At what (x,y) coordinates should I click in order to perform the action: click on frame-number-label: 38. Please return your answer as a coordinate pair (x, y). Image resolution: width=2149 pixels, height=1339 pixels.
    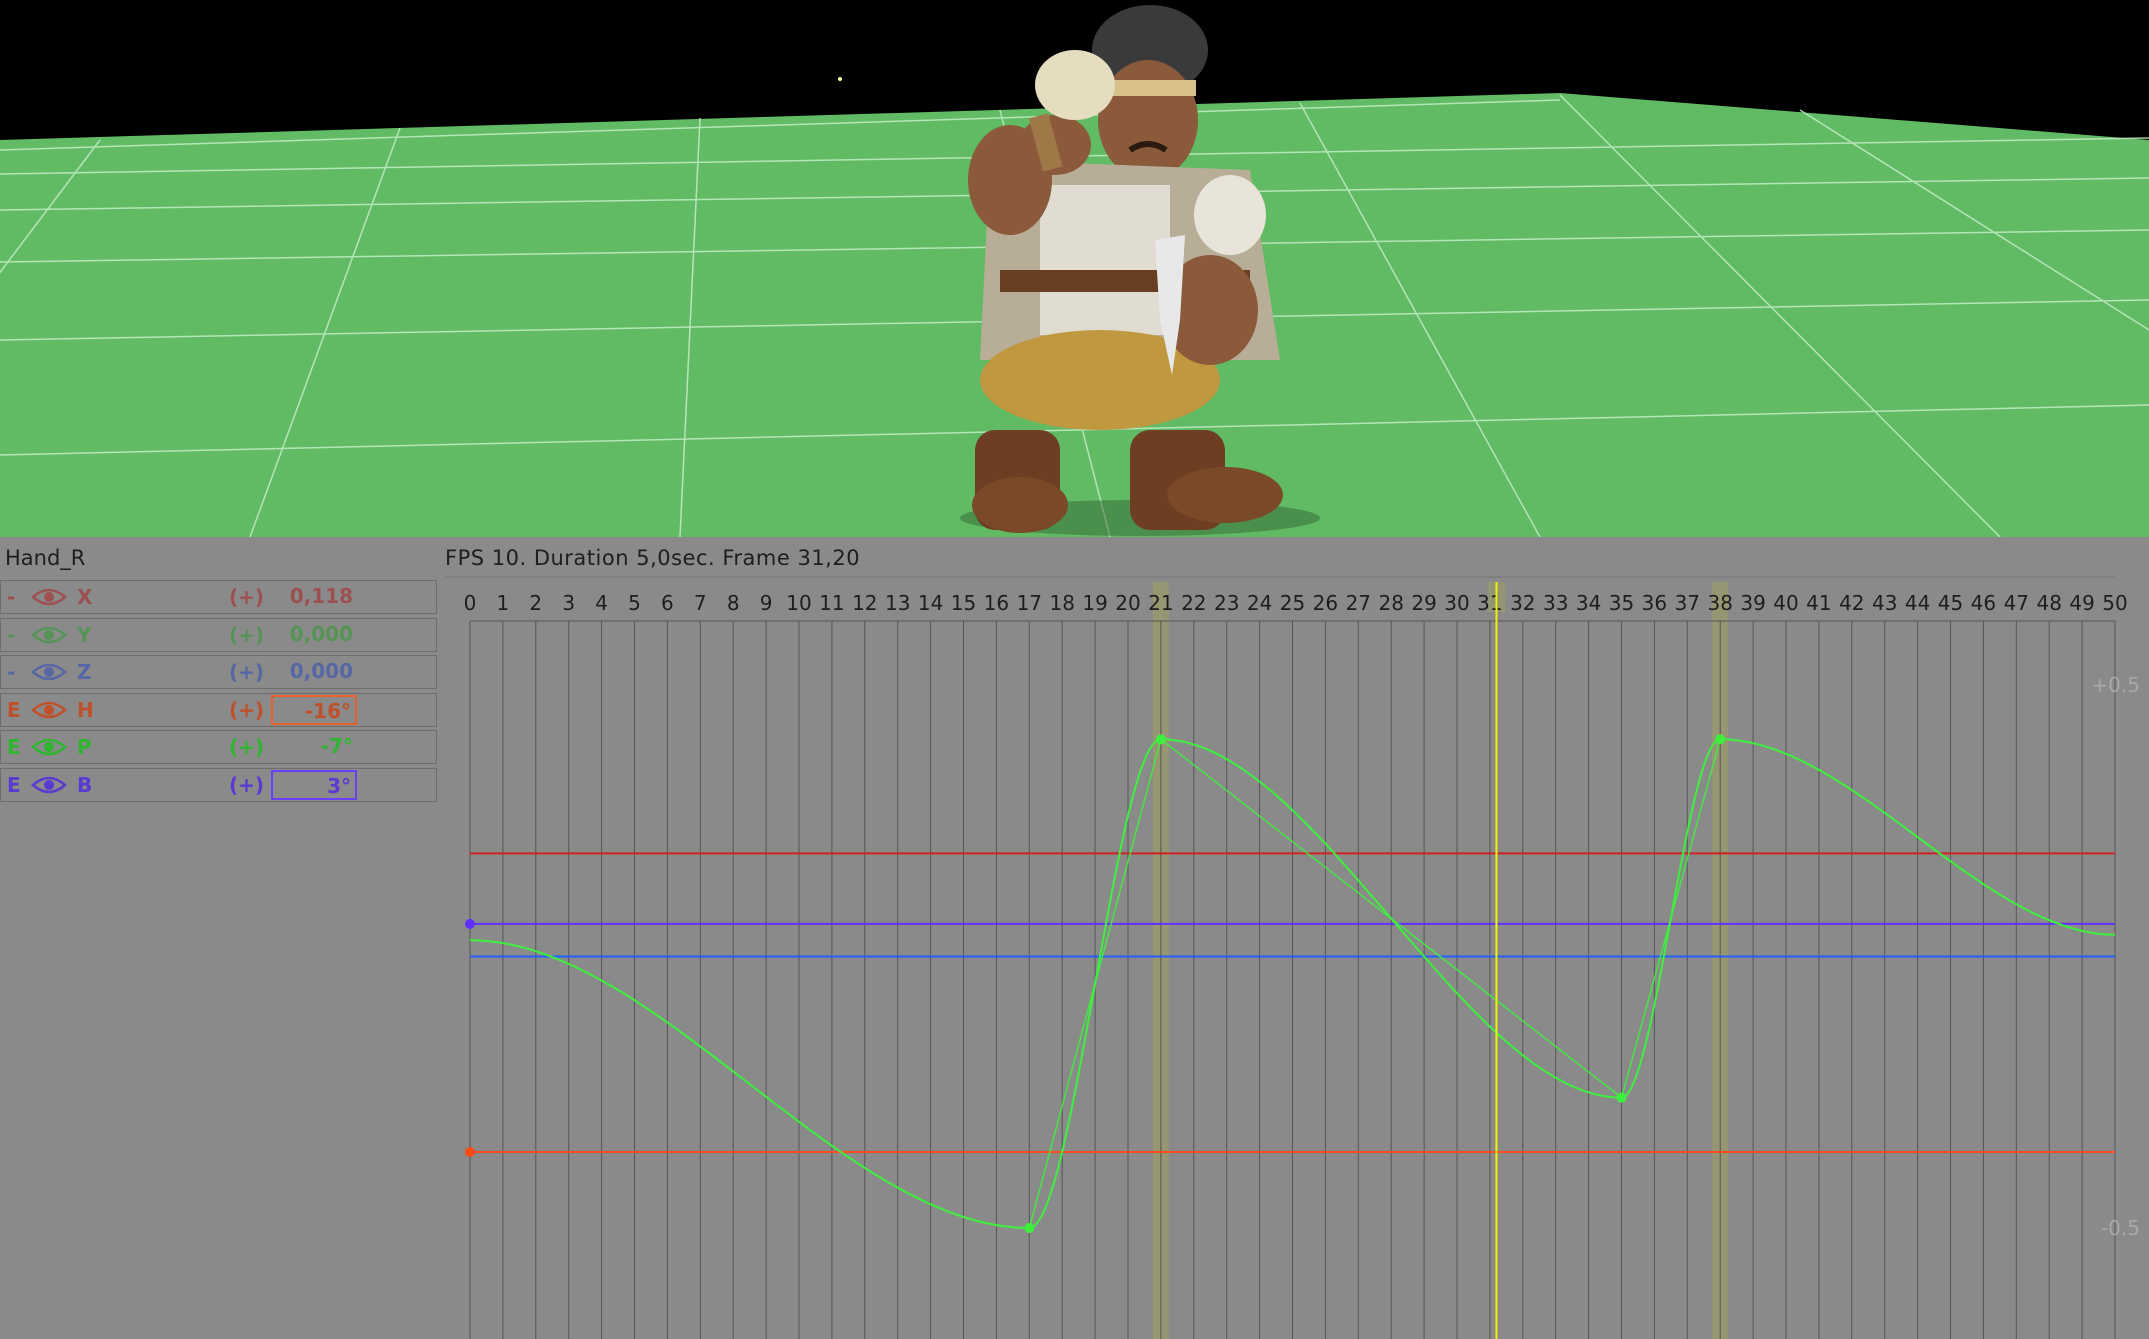
    Looking at the image, I should click on (1719, 603).